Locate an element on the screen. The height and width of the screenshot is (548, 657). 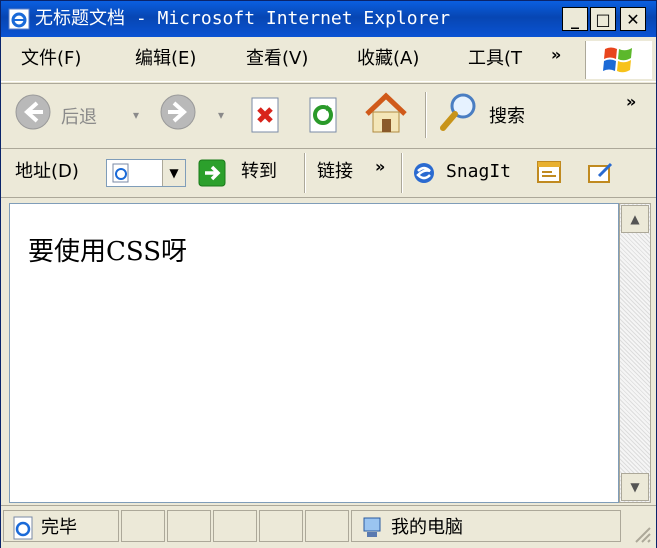
back-dropdown-icon: ▾ is located at coordinates (136, 115).